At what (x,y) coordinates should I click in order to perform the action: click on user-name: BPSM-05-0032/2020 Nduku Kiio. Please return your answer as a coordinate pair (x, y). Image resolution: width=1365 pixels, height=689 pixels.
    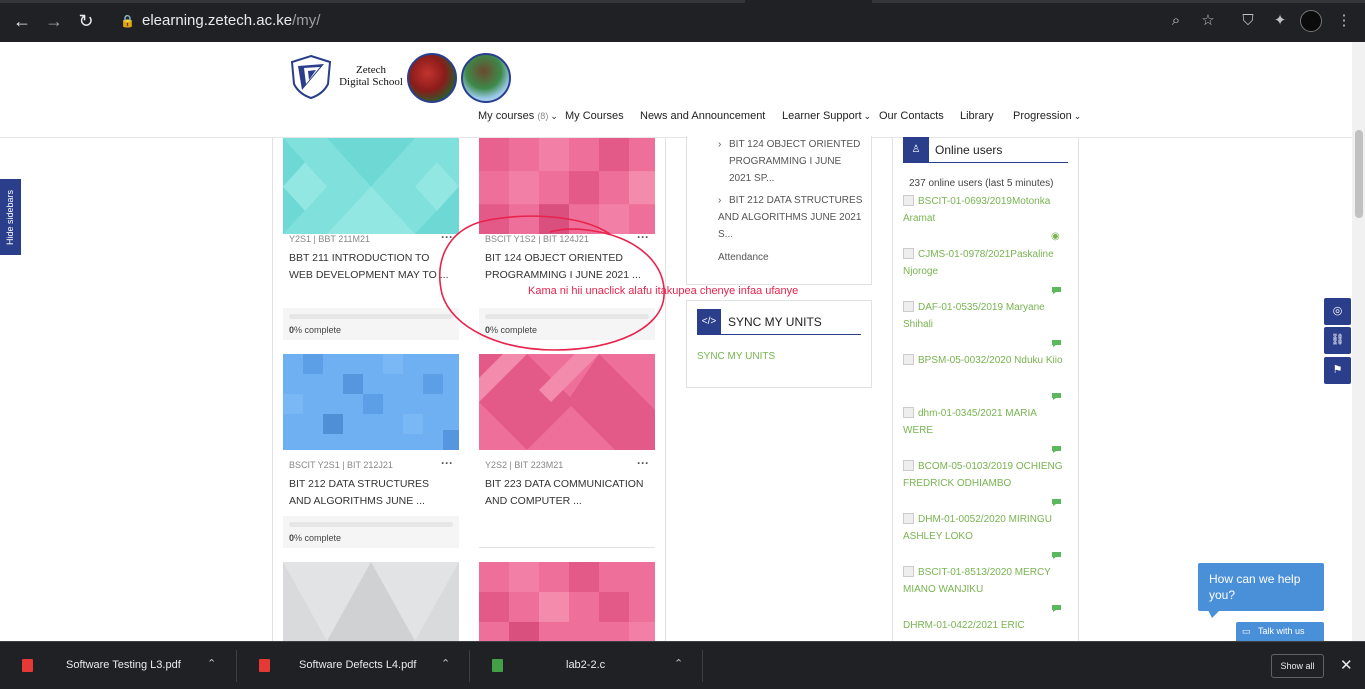
    Looking at the image, I should click on (990, 360).